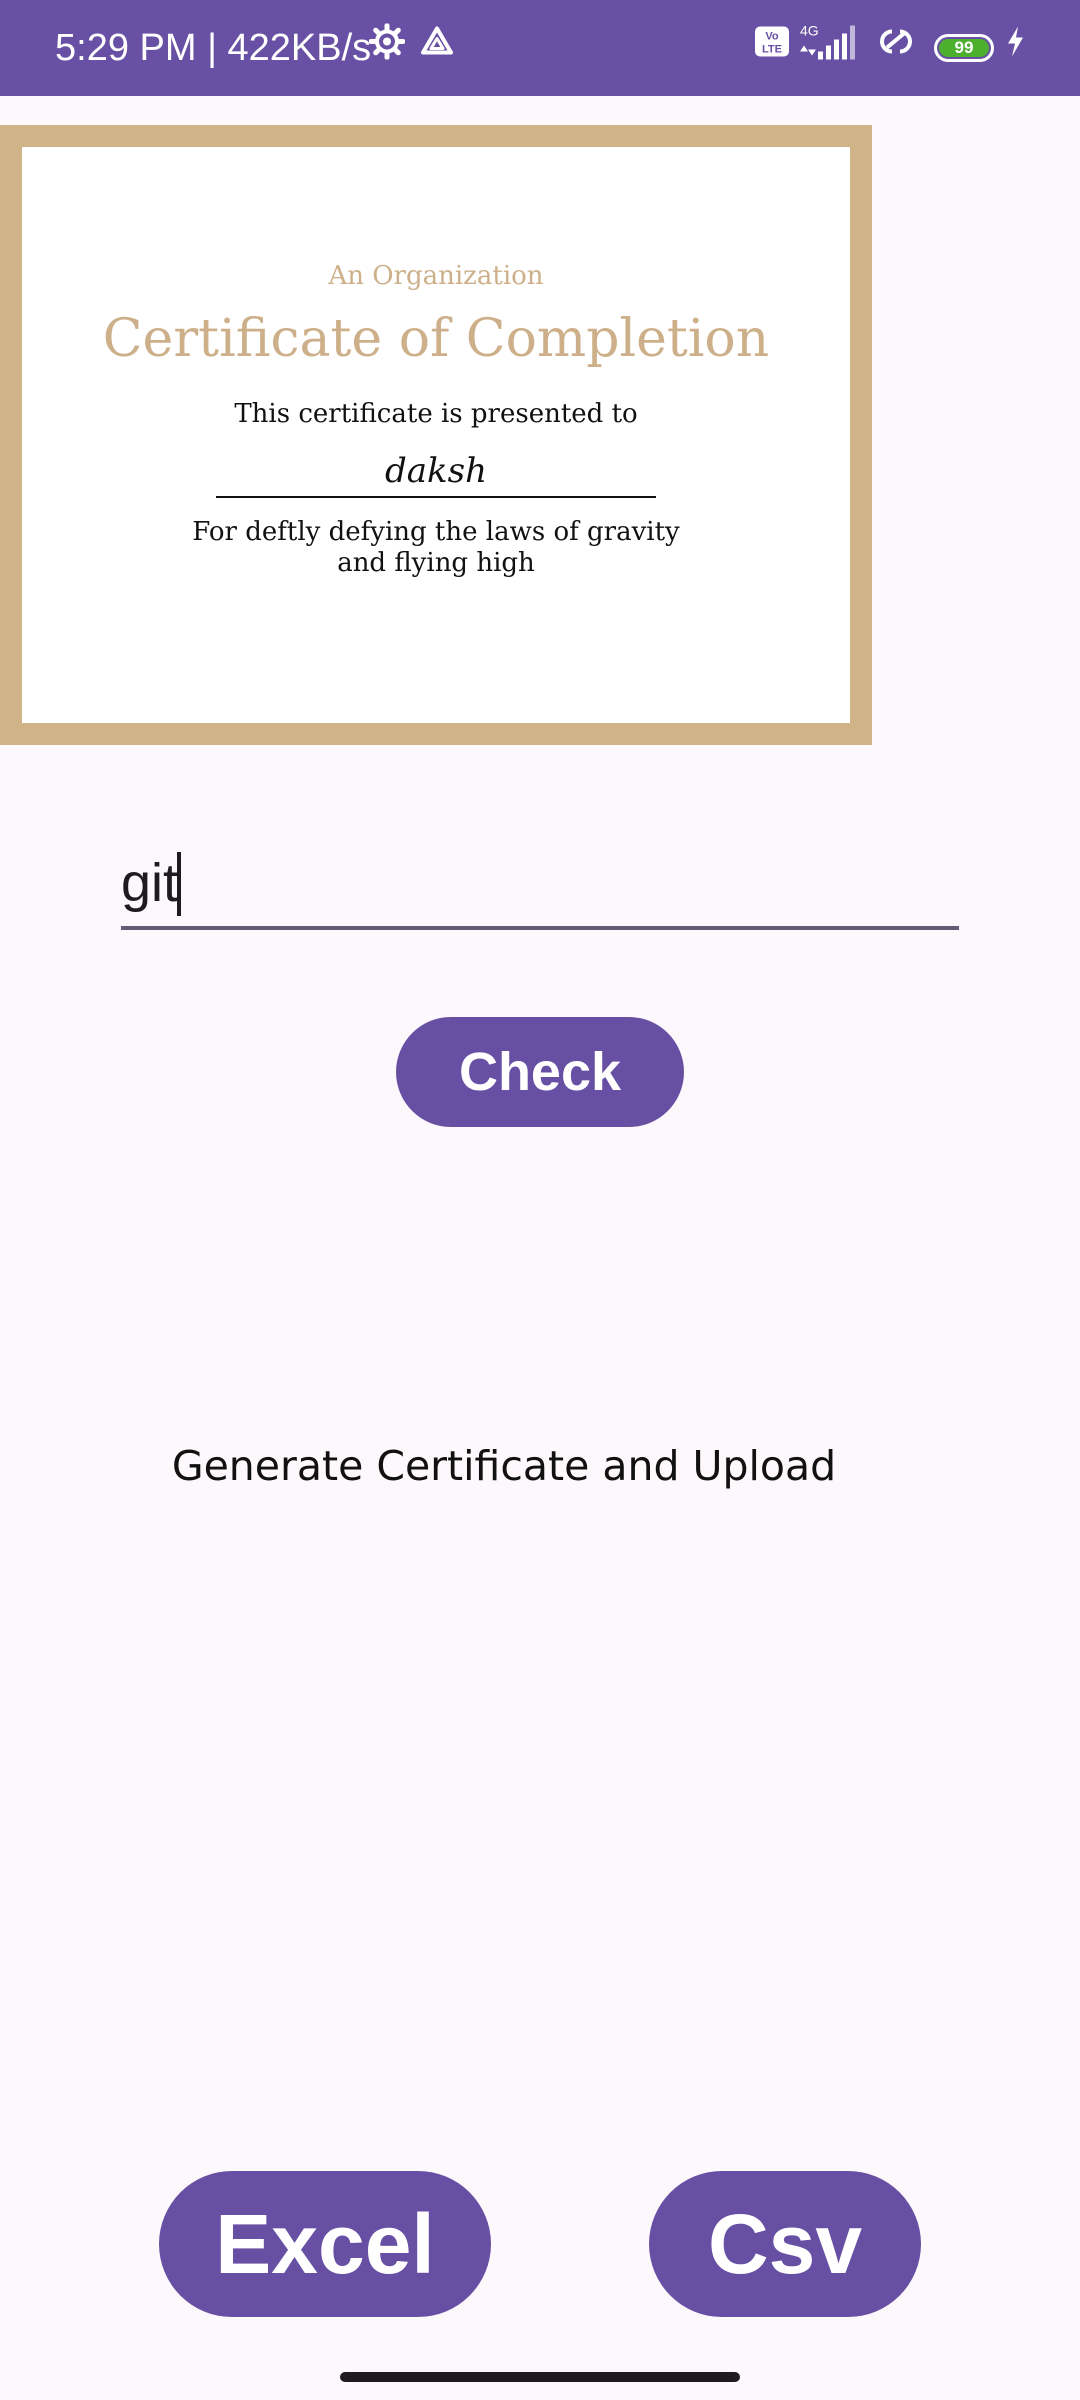 This screenshot has width=1080, height=2400. I want to click on svg-text: LTE, so click(772, 50).